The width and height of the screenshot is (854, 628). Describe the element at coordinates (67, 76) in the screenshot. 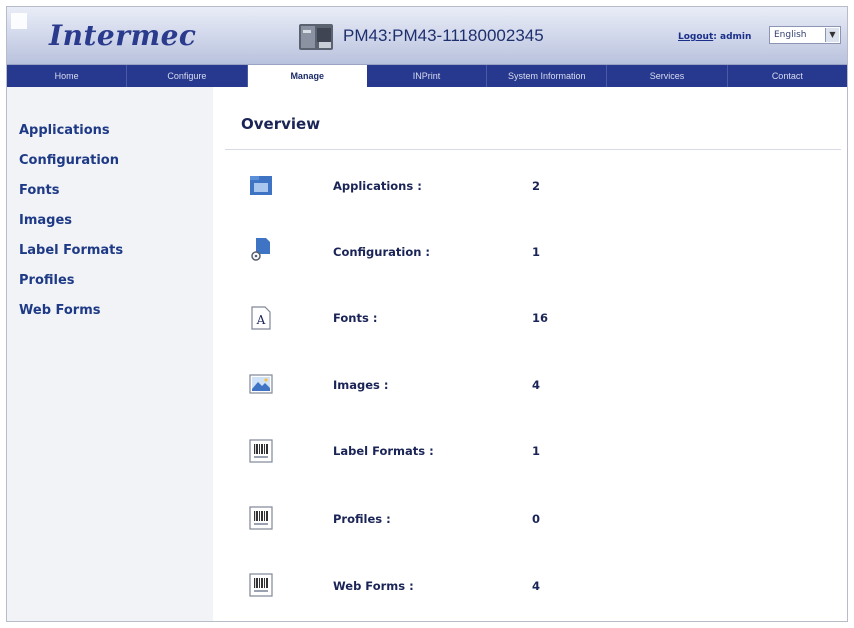

I see `nav-home: Home` at that location.